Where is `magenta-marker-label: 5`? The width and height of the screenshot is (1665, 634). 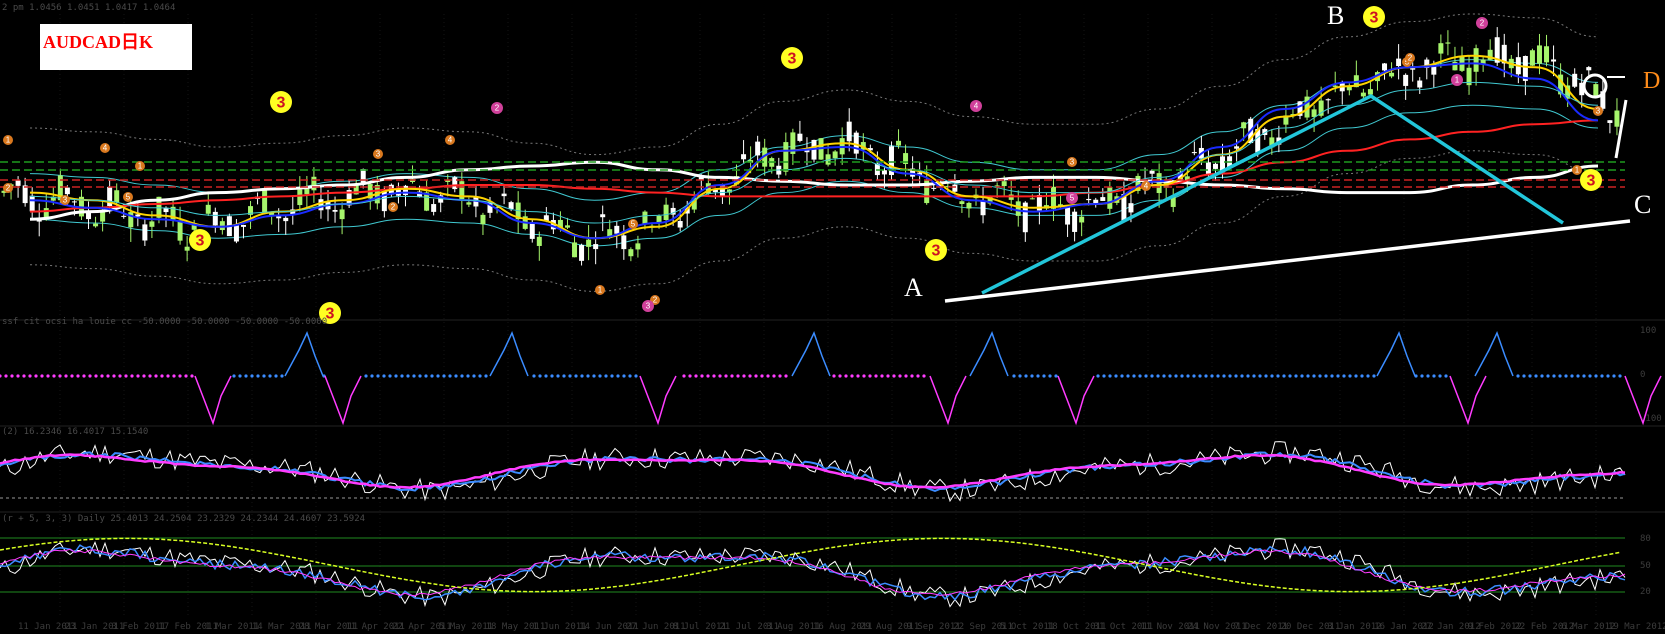 magenta-marker-label: 5 is located at coordinates (1072, 198).